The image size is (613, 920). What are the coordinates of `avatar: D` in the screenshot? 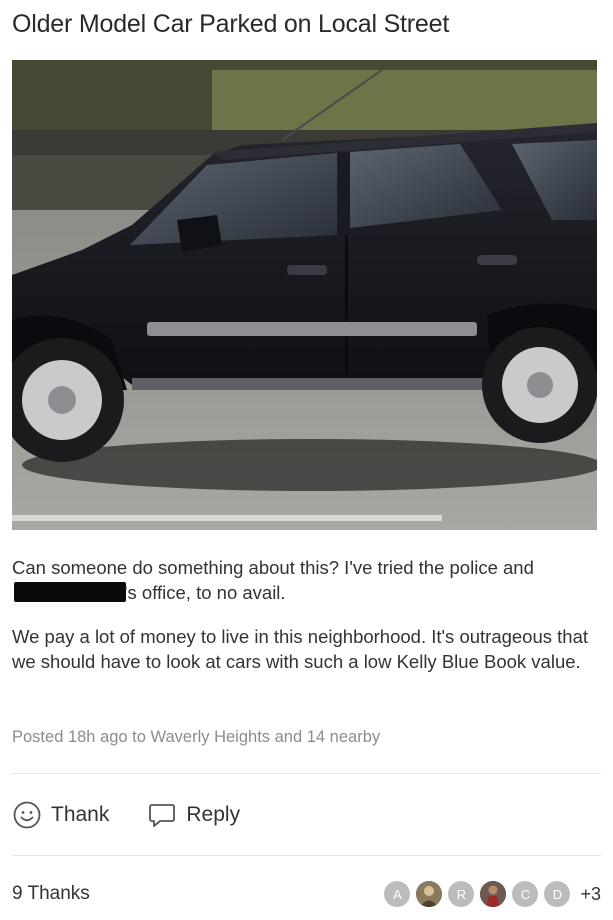 It's located at (557, 894).